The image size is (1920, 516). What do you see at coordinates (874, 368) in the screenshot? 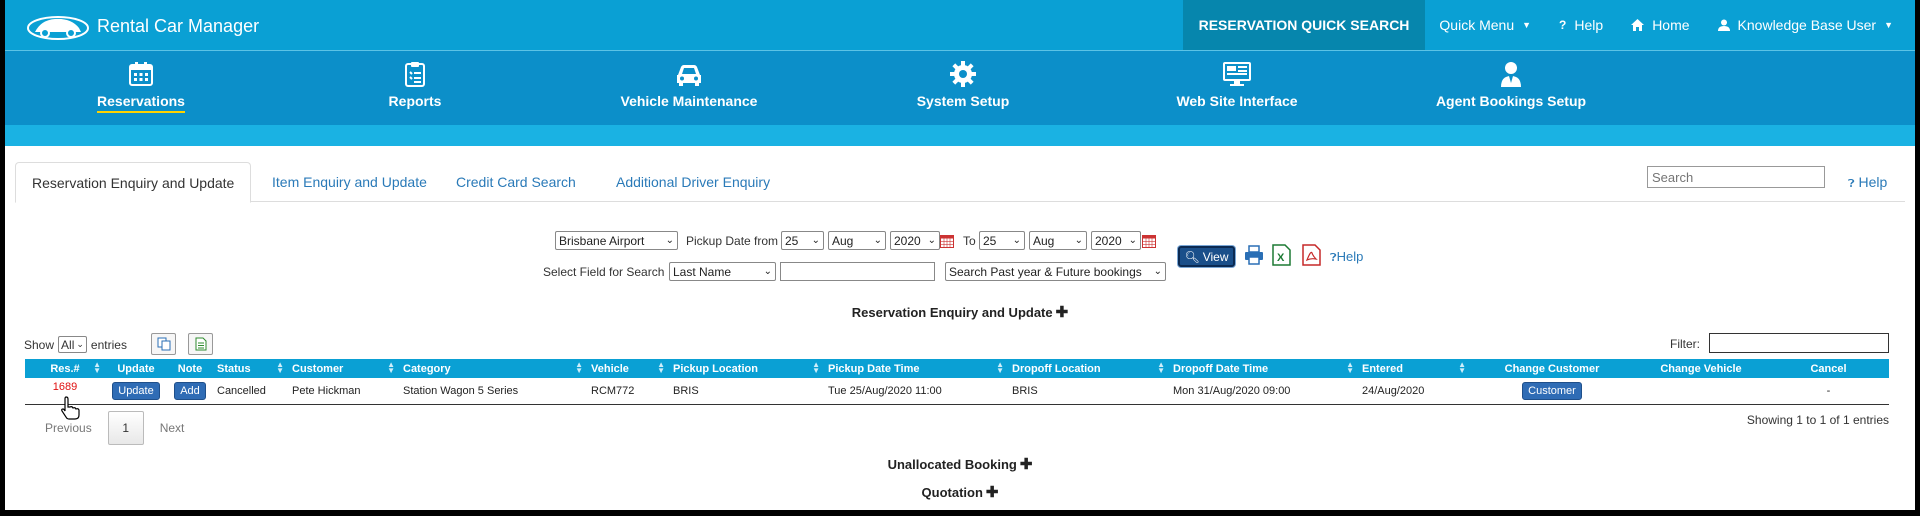
I see `header-label: Pickup Date Time` at bounding box center [874, 368].